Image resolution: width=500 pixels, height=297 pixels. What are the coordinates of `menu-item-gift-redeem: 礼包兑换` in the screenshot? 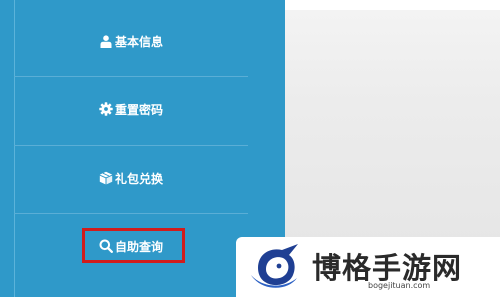 It's located at (131, 178).